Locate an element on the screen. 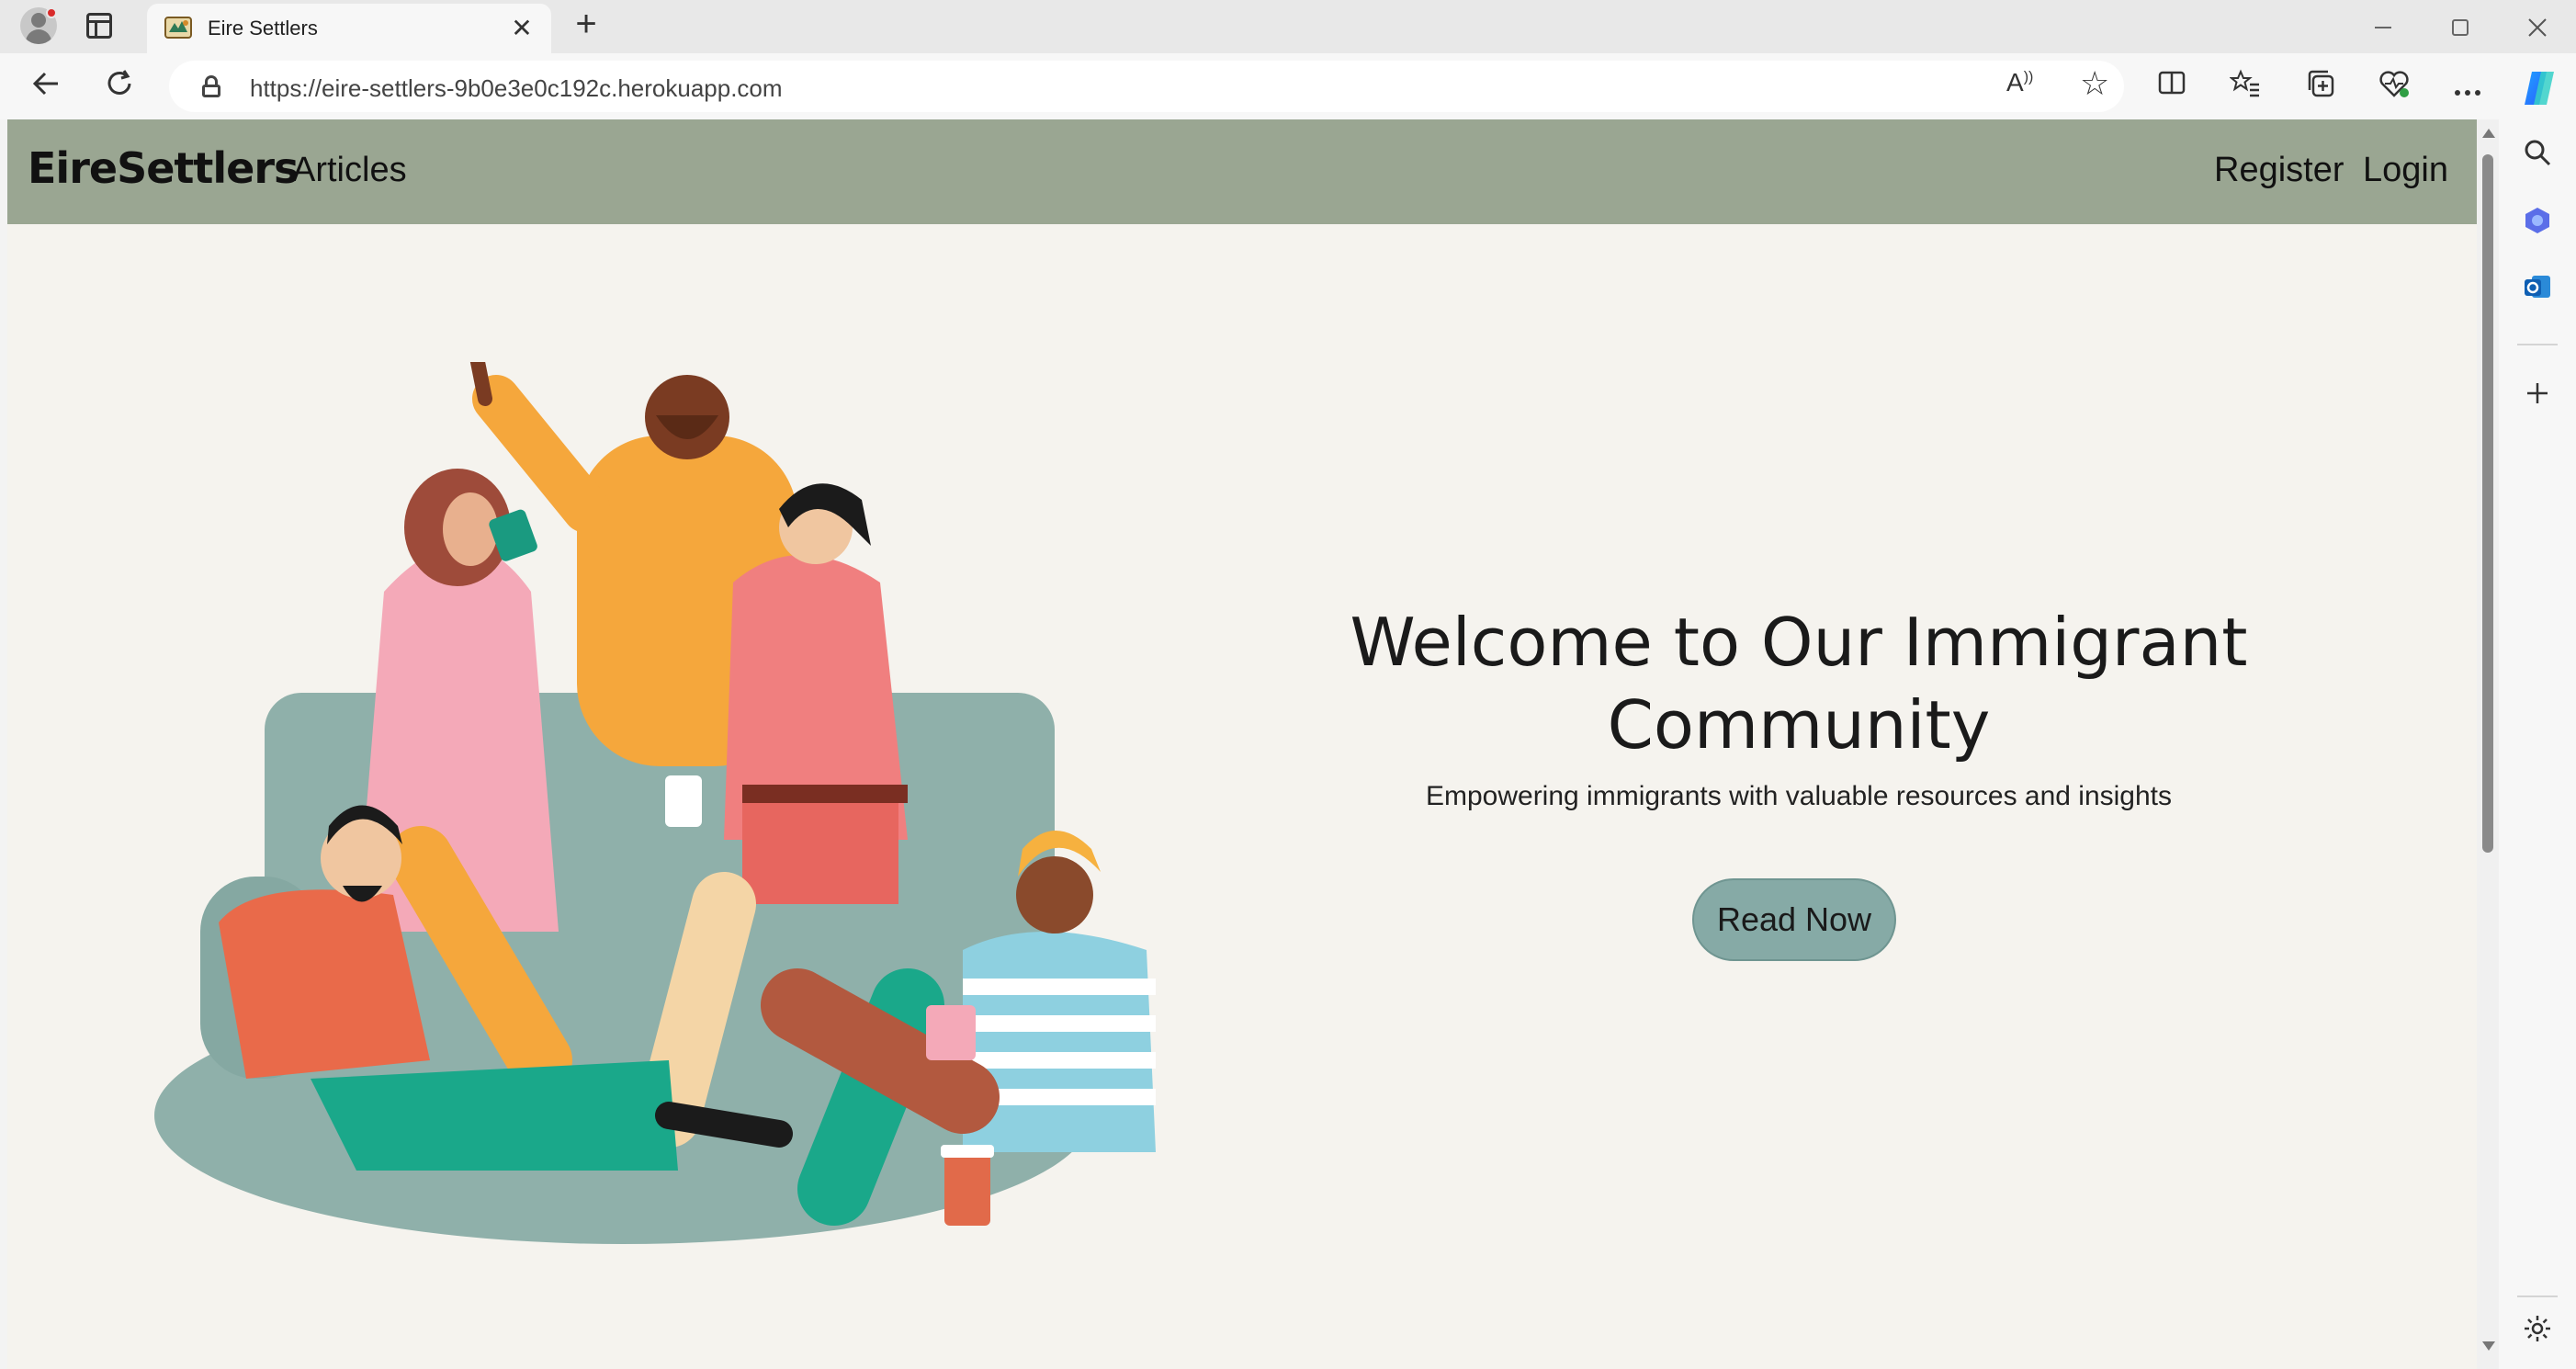 This screenshot has height=1369, width=2576. minimize-icon is located at coordinates (2383, 28).